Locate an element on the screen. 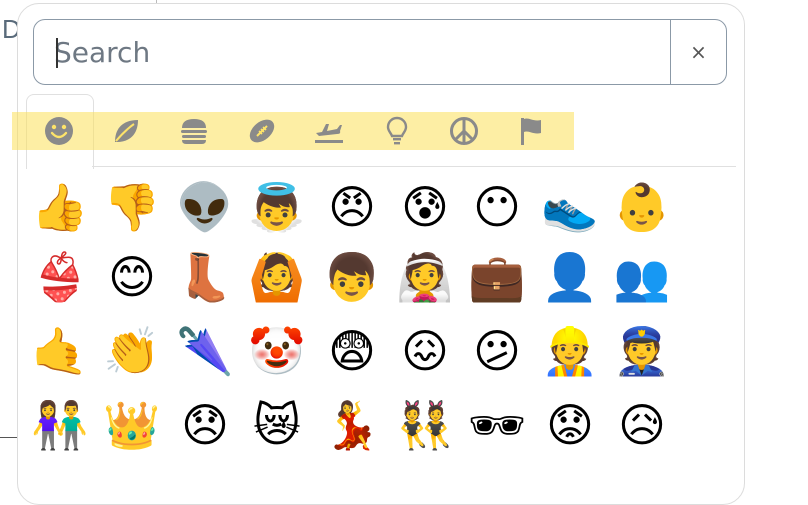 This screenshot has width=808, height=505. football-icon is located at coordinates (262, 131).